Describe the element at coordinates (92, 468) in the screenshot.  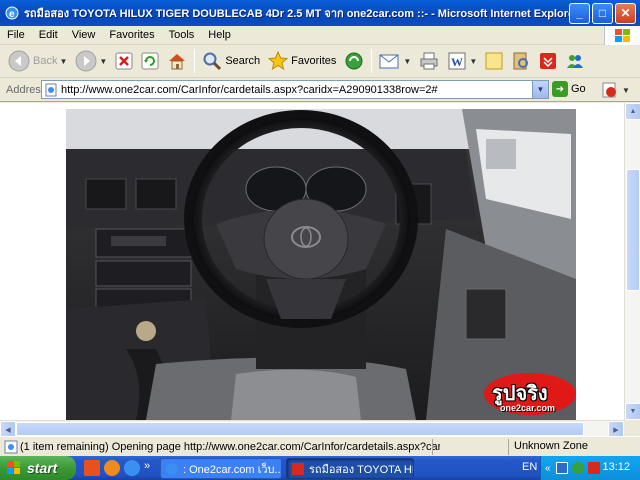
I see `office-icon` at that location.